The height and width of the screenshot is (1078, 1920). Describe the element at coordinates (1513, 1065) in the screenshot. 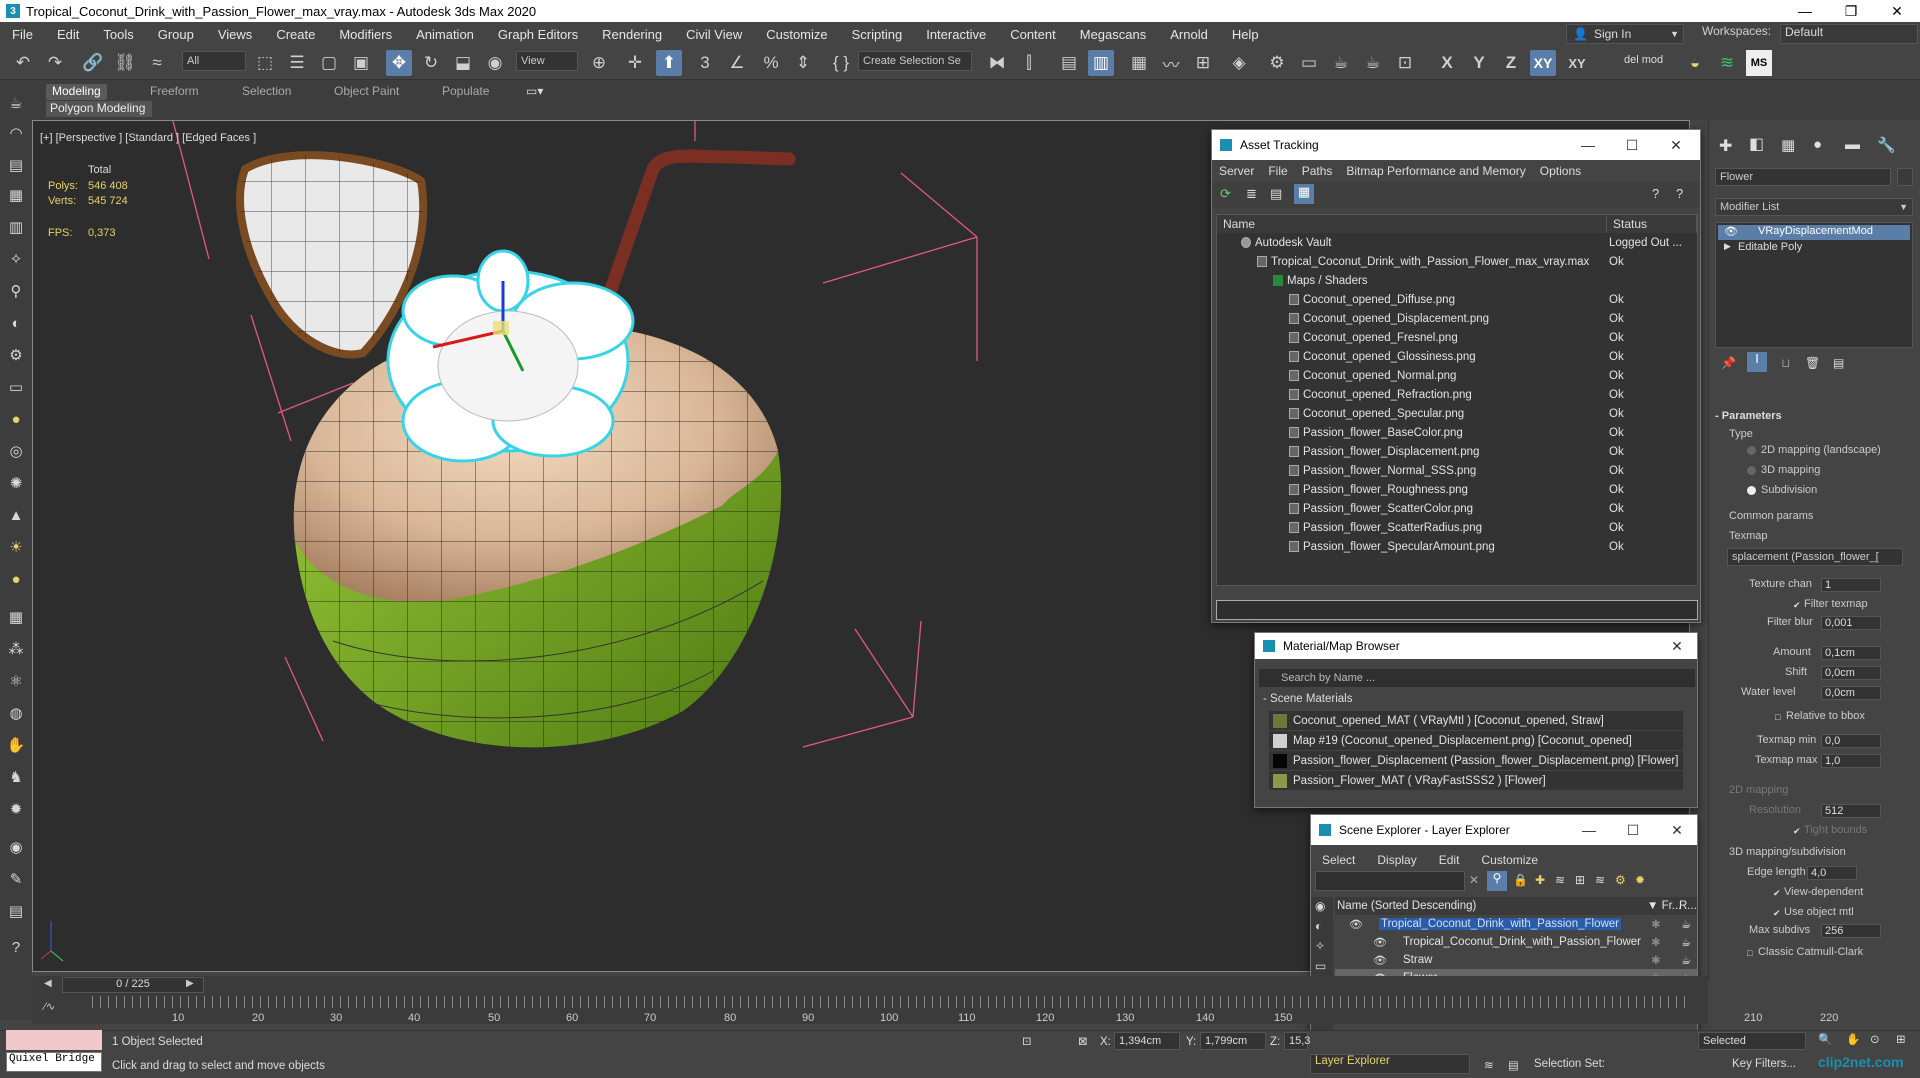

I see `layer-list-icon: ▤` at that location.